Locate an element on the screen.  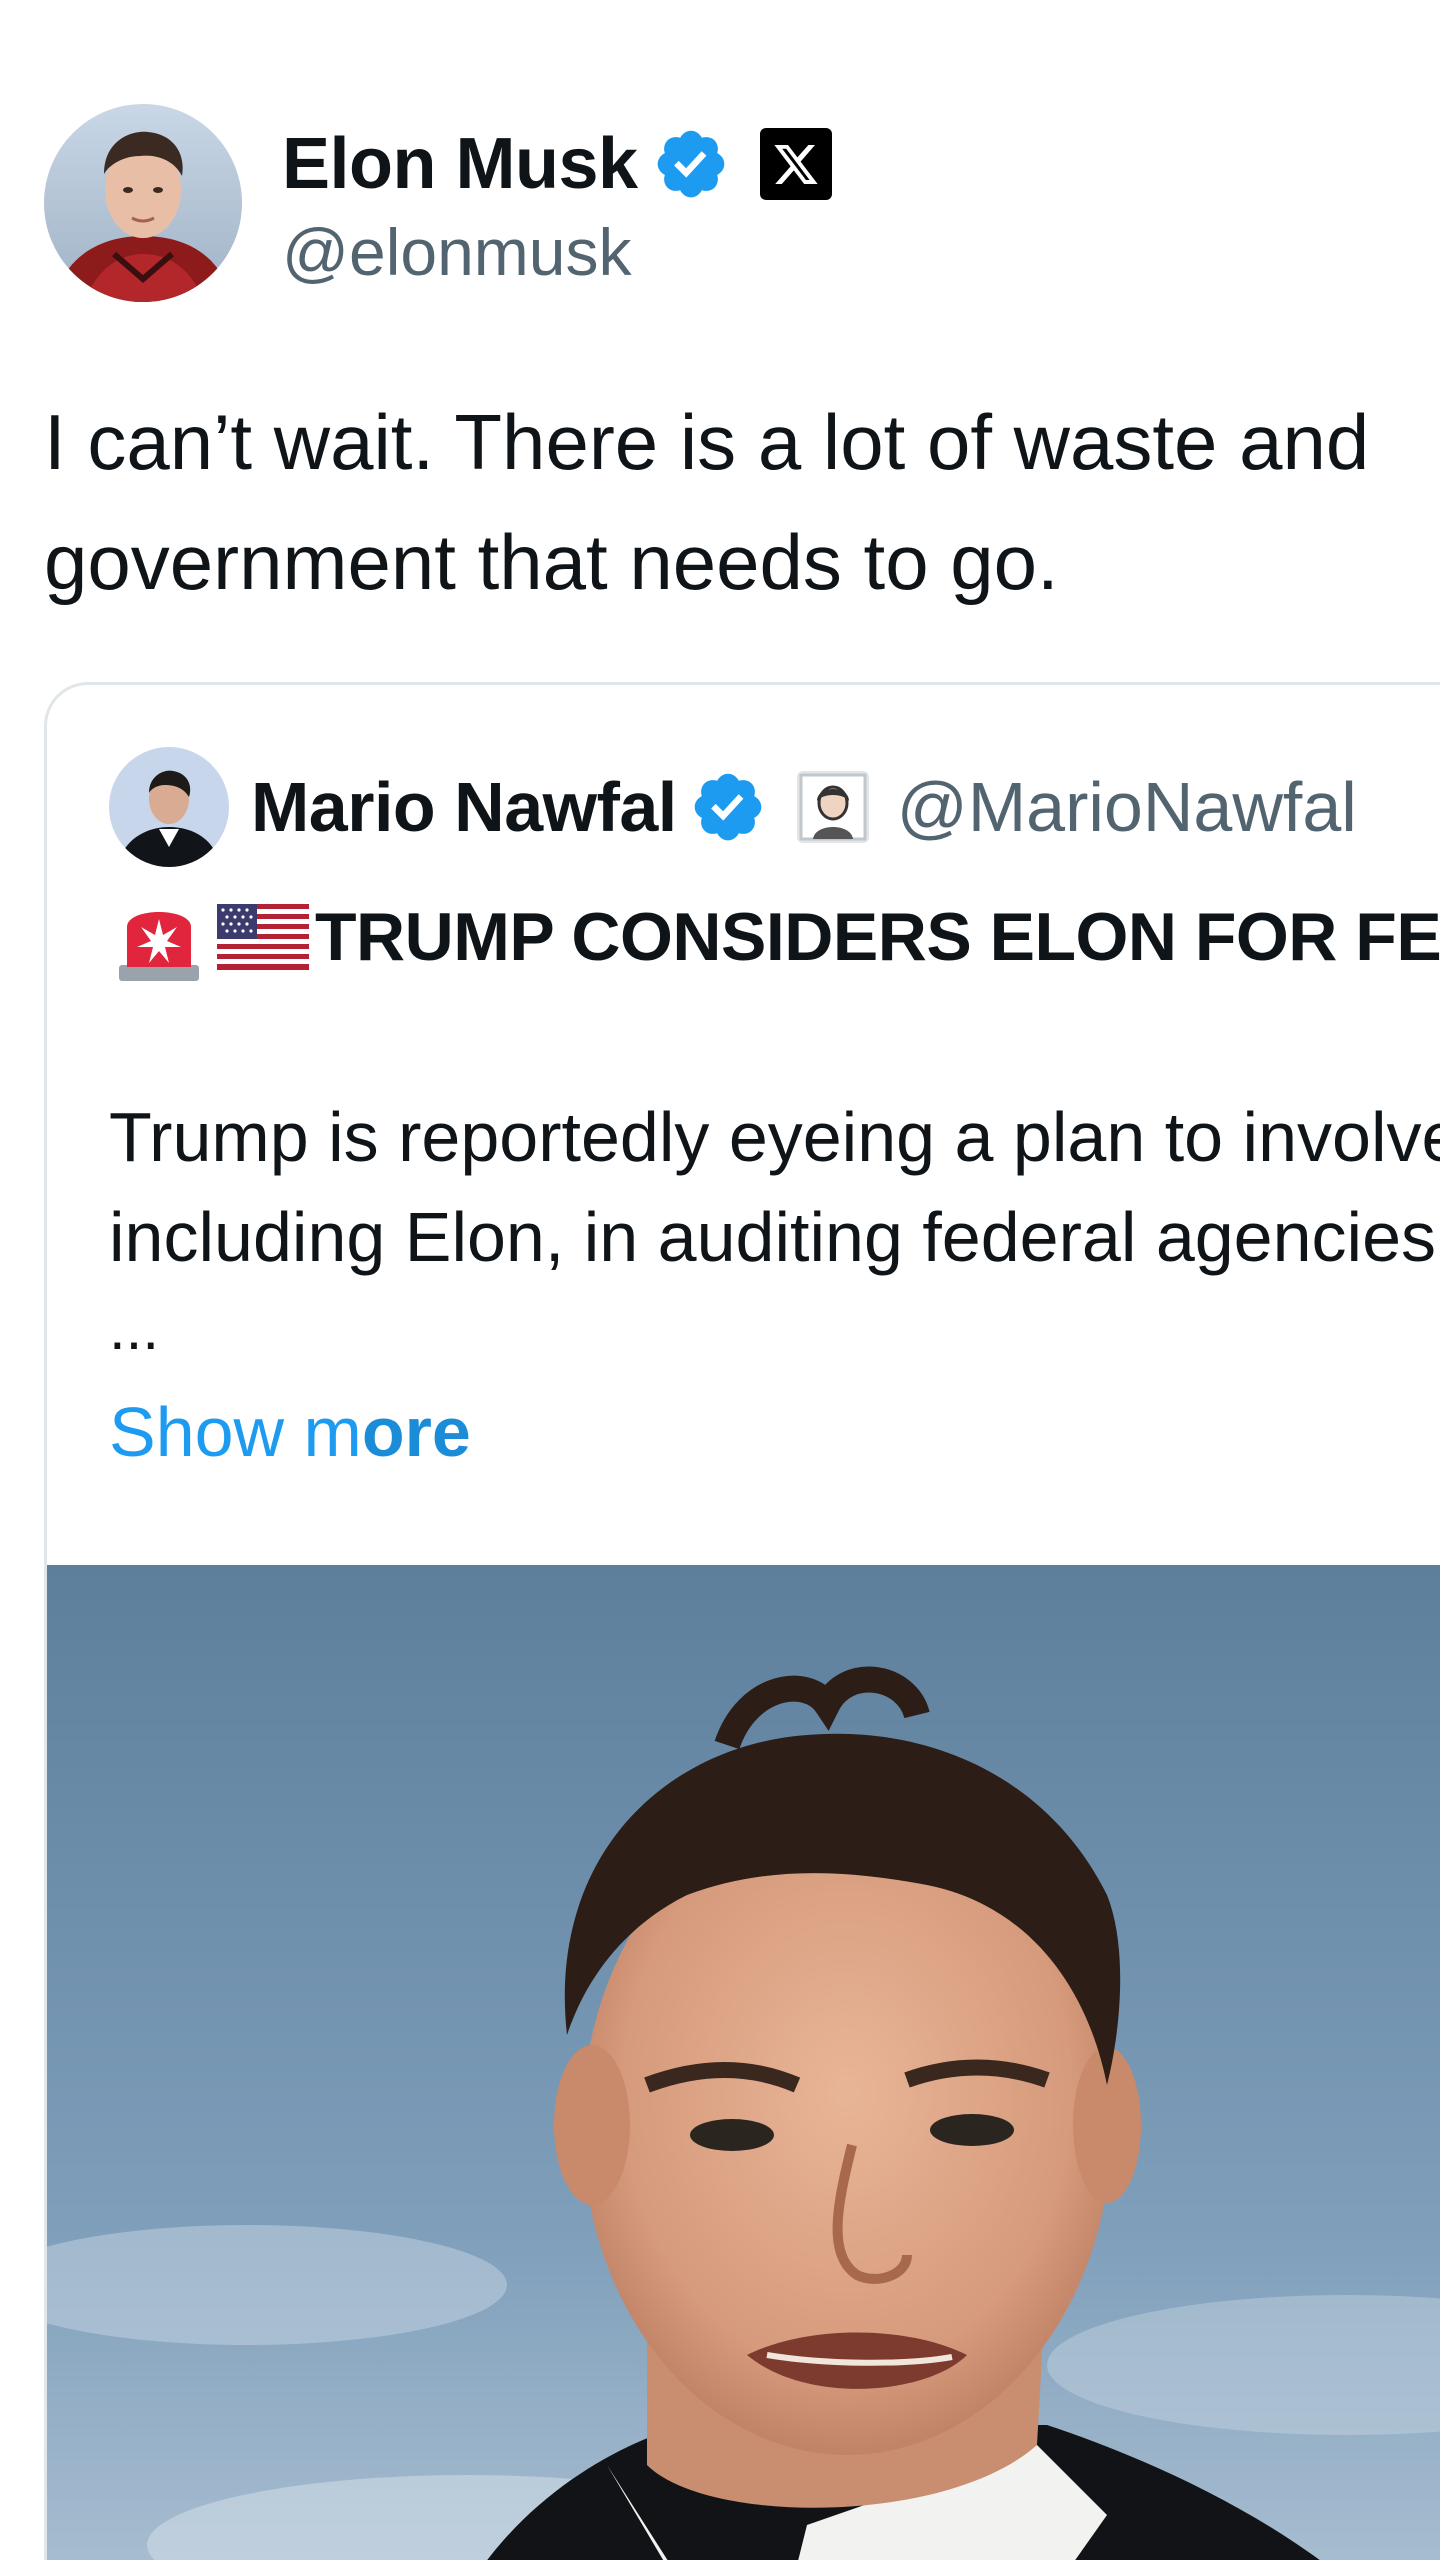
quoted-author-handle: @MarioNawfal is located at coordinates (1127, 807).